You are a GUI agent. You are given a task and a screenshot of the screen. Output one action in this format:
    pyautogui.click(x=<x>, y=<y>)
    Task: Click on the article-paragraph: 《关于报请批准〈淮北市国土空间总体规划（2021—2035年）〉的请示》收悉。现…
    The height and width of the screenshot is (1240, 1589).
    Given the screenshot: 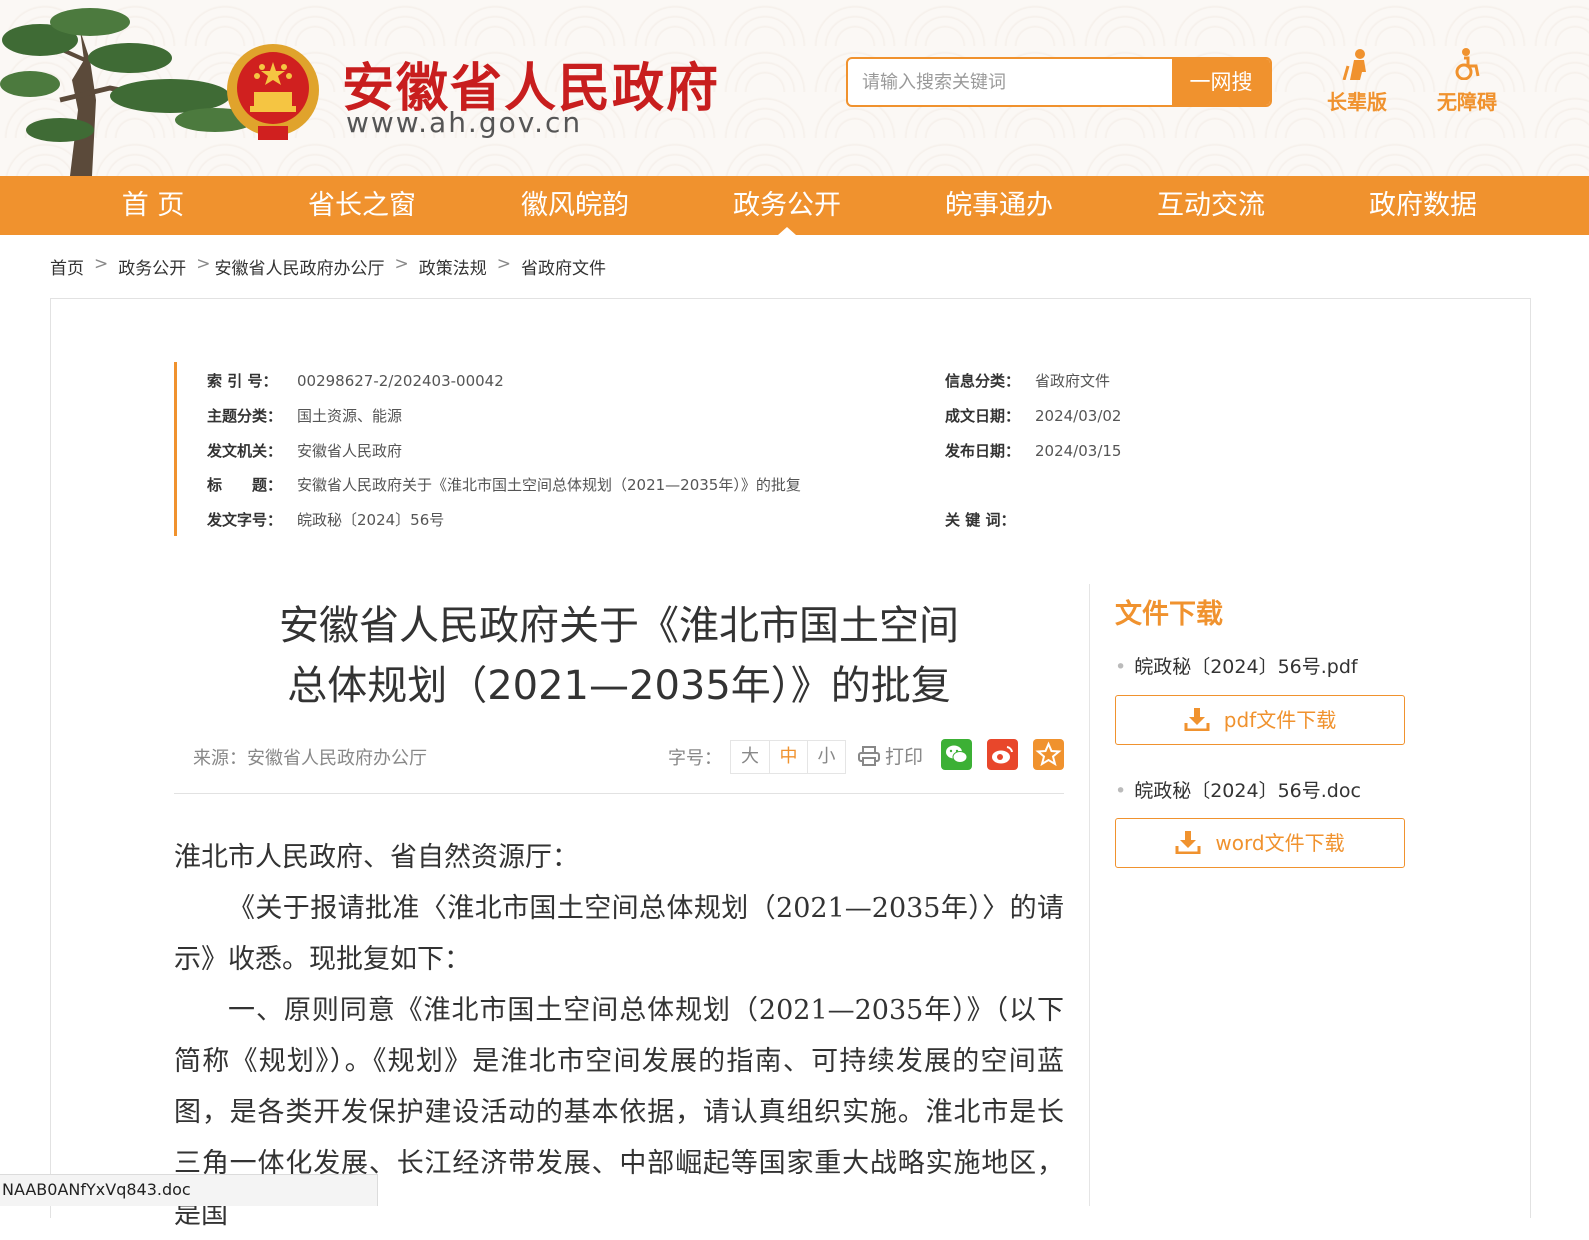 What is the action you would take?
    pyautogui.click(x=619, y=934)
    